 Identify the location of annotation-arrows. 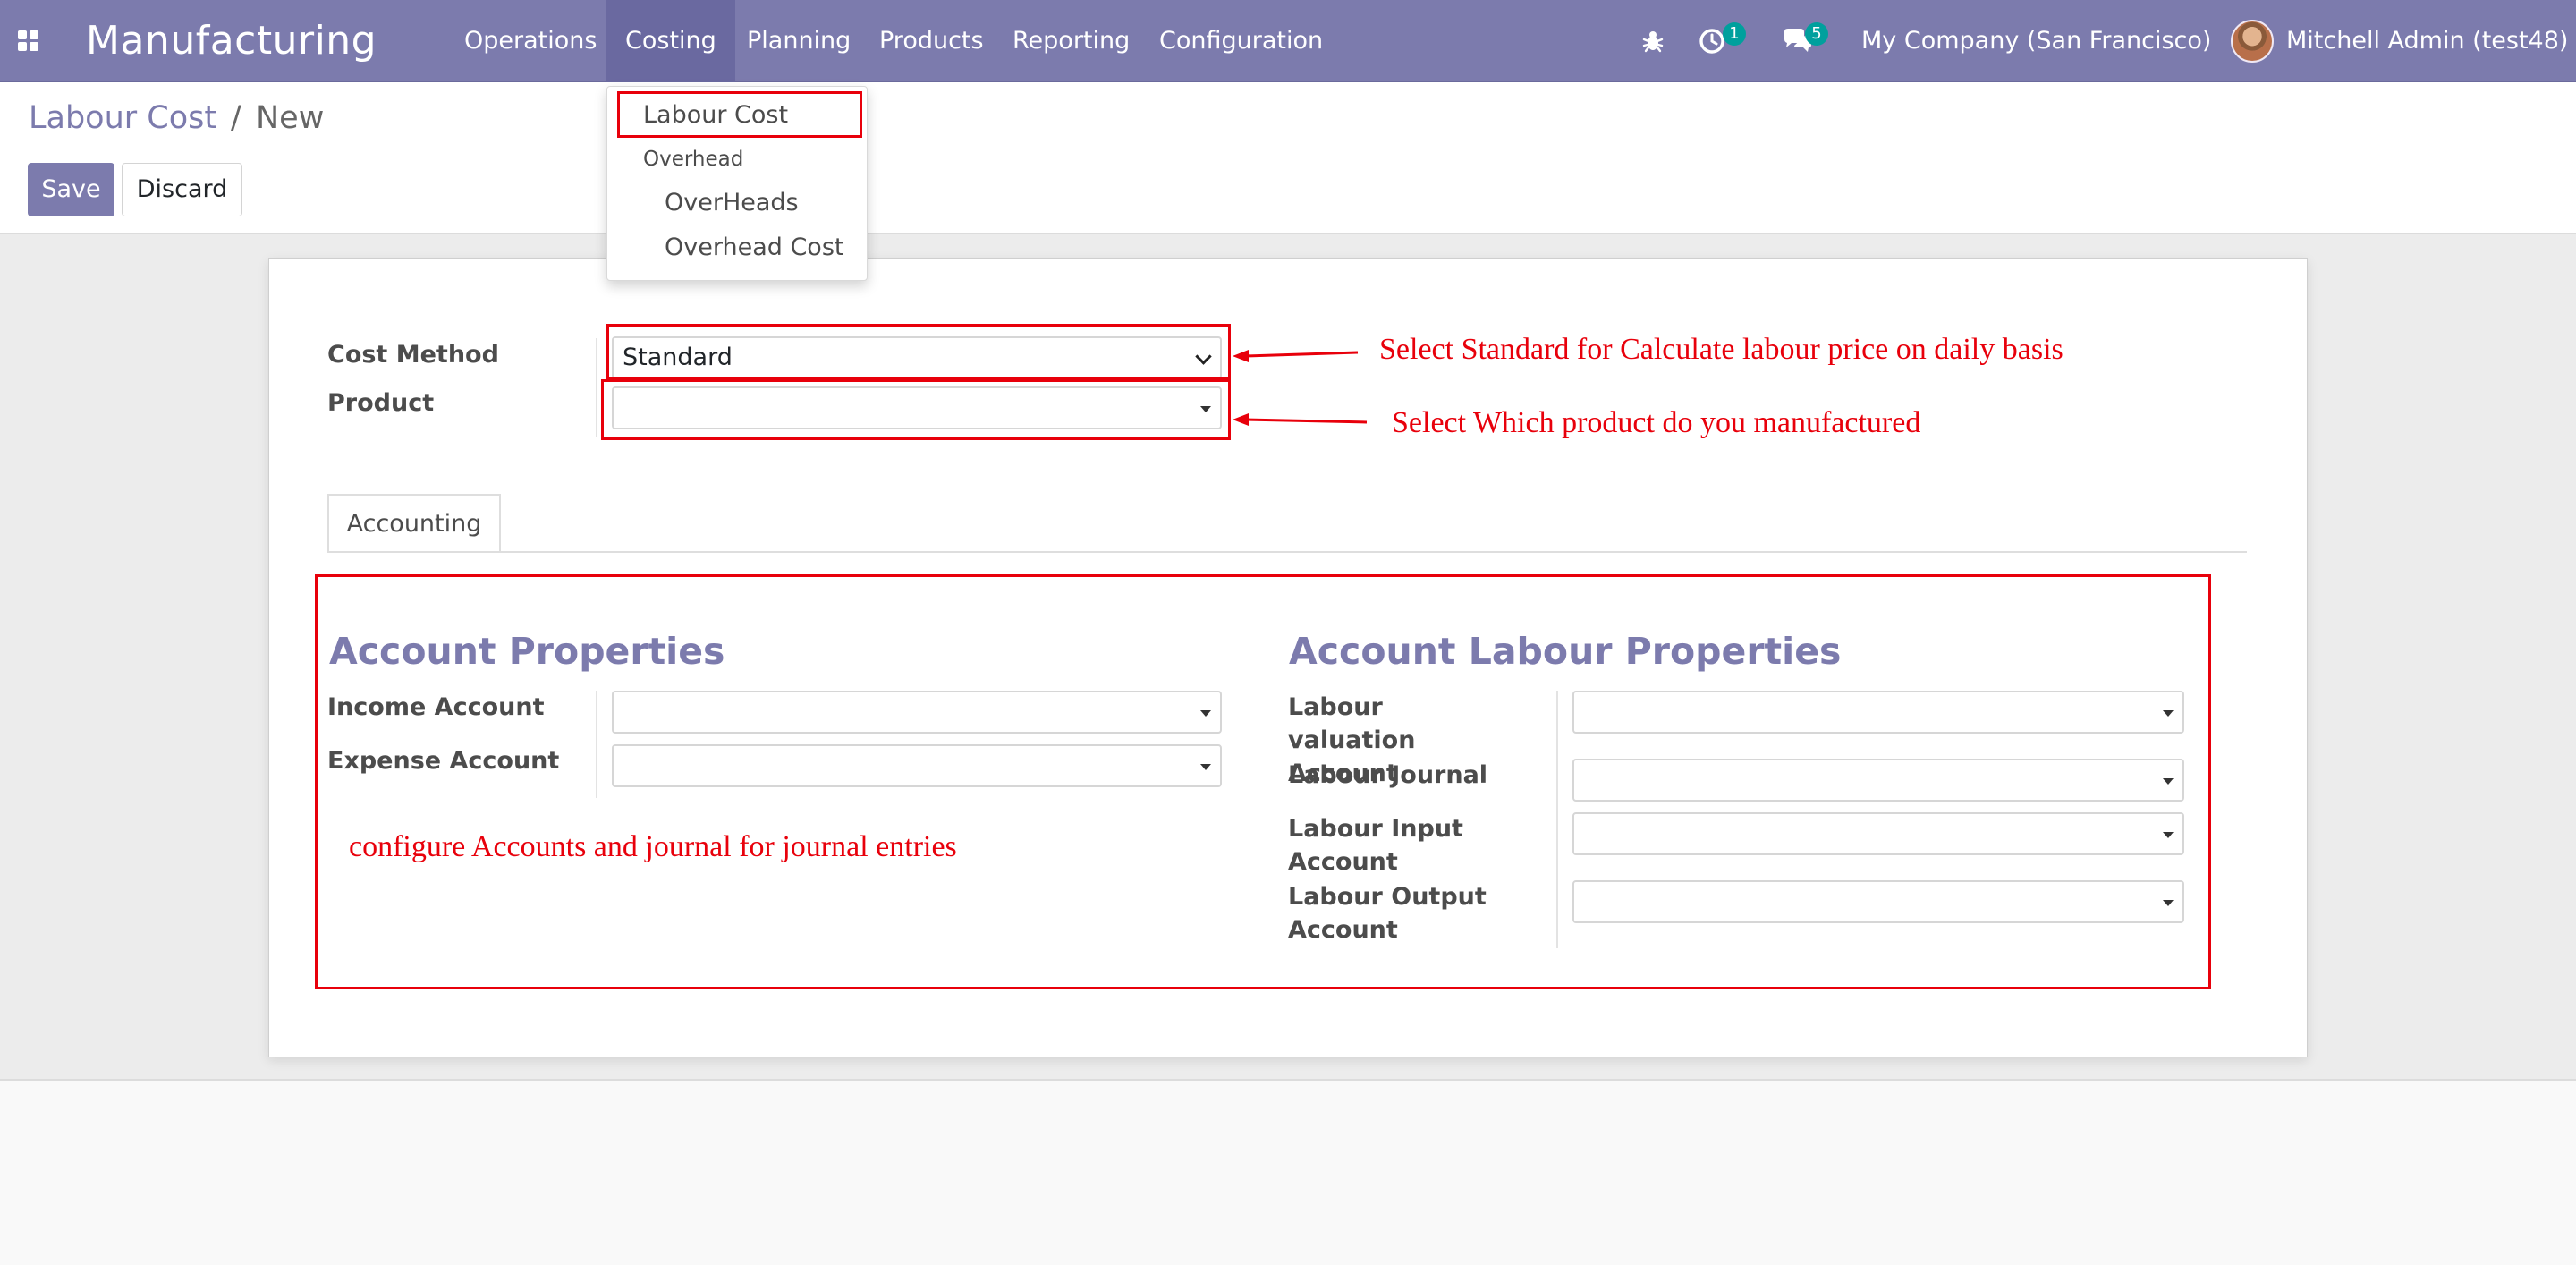
(1300, 388).